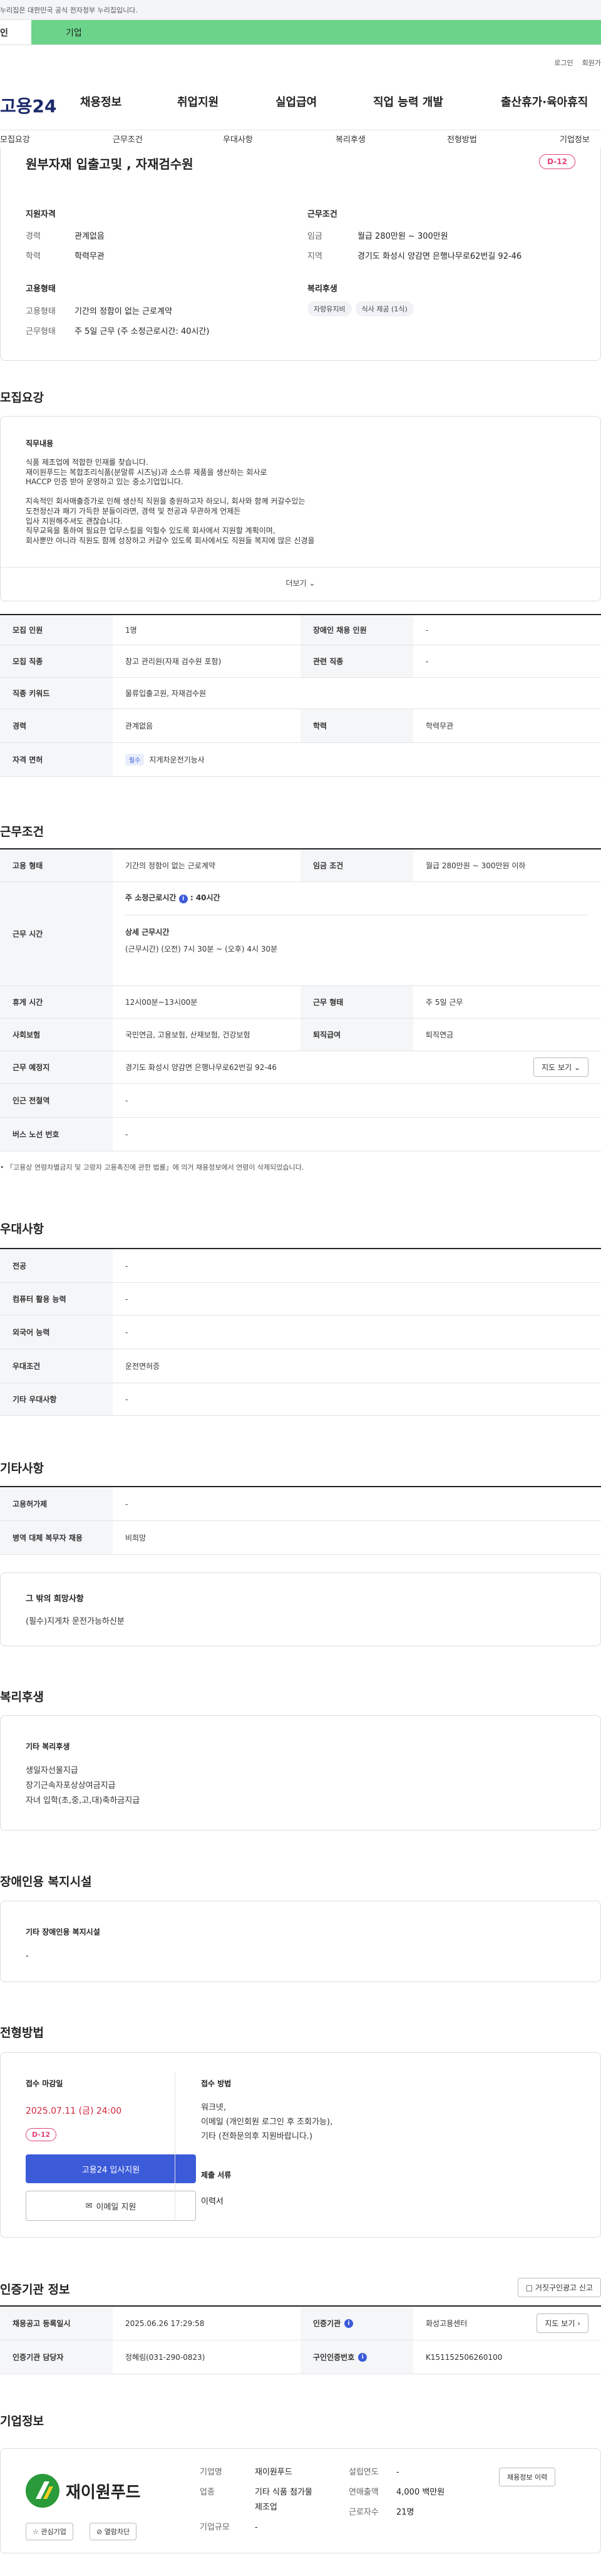 Image resolution: width=601 pixels, height=2576 pixels. I want to click on detail-hours-value: (근무시간) (오전) 7시 30분 ~ (오후) 4시 30분, so click(201, 949).